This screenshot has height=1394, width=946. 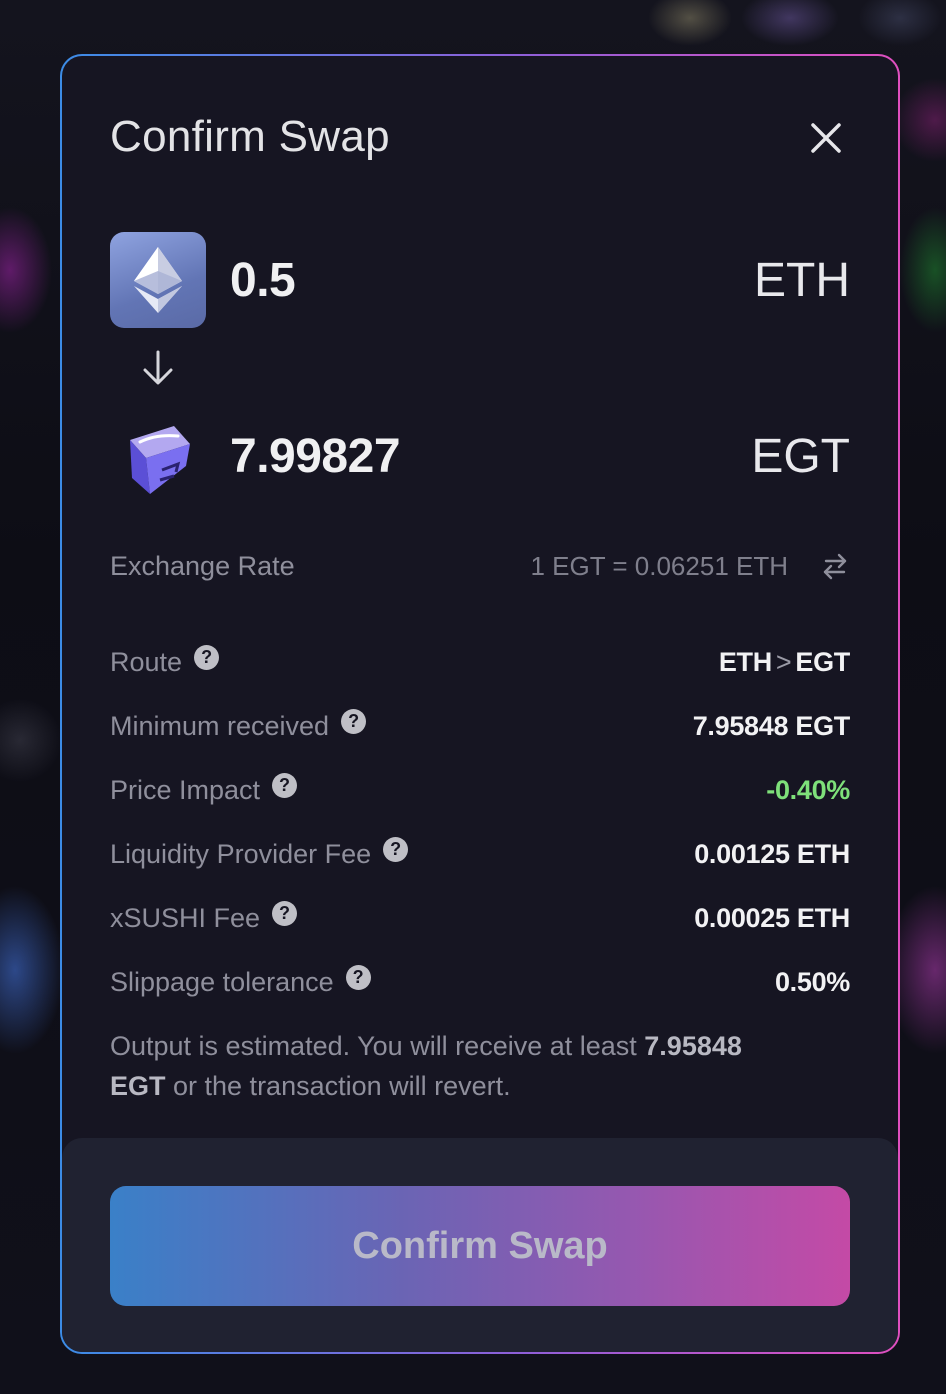 I want to click on from-amount: 0.5, so click(x=263, y=280).